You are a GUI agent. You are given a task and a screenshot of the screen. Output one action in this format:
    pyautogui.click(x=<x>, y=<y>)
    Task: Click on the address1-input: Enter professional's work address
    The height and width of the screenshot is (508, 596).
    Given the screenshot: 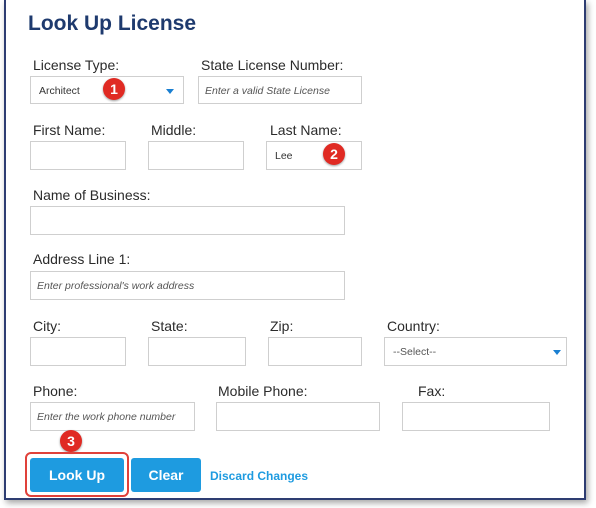 What is the action you would take?
    pyautogui.click(x=187, y=285)
    